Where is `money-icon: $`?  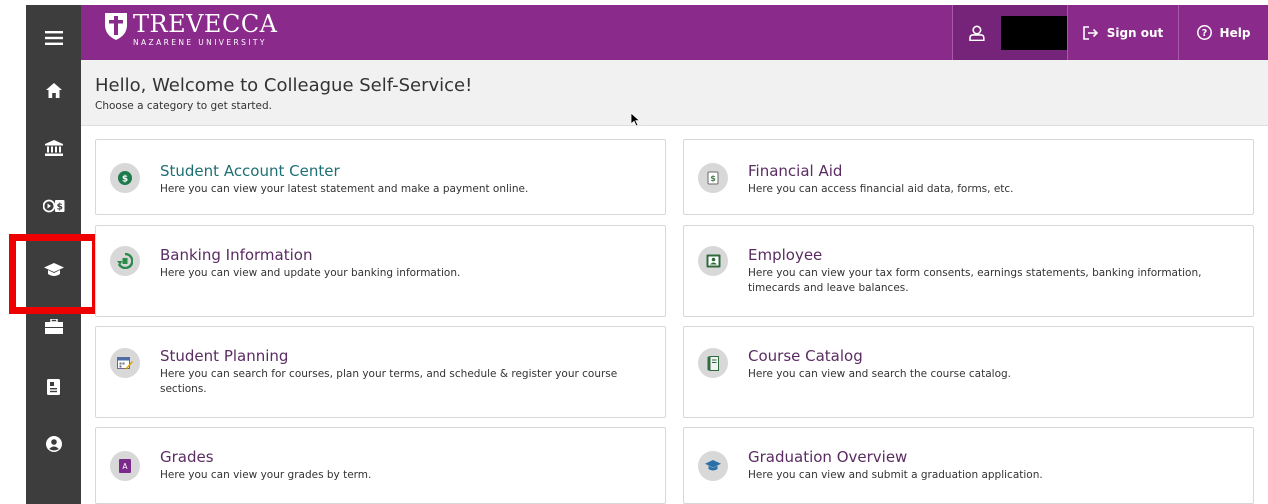 money-icon: $ is located at coordinates (713, 178).